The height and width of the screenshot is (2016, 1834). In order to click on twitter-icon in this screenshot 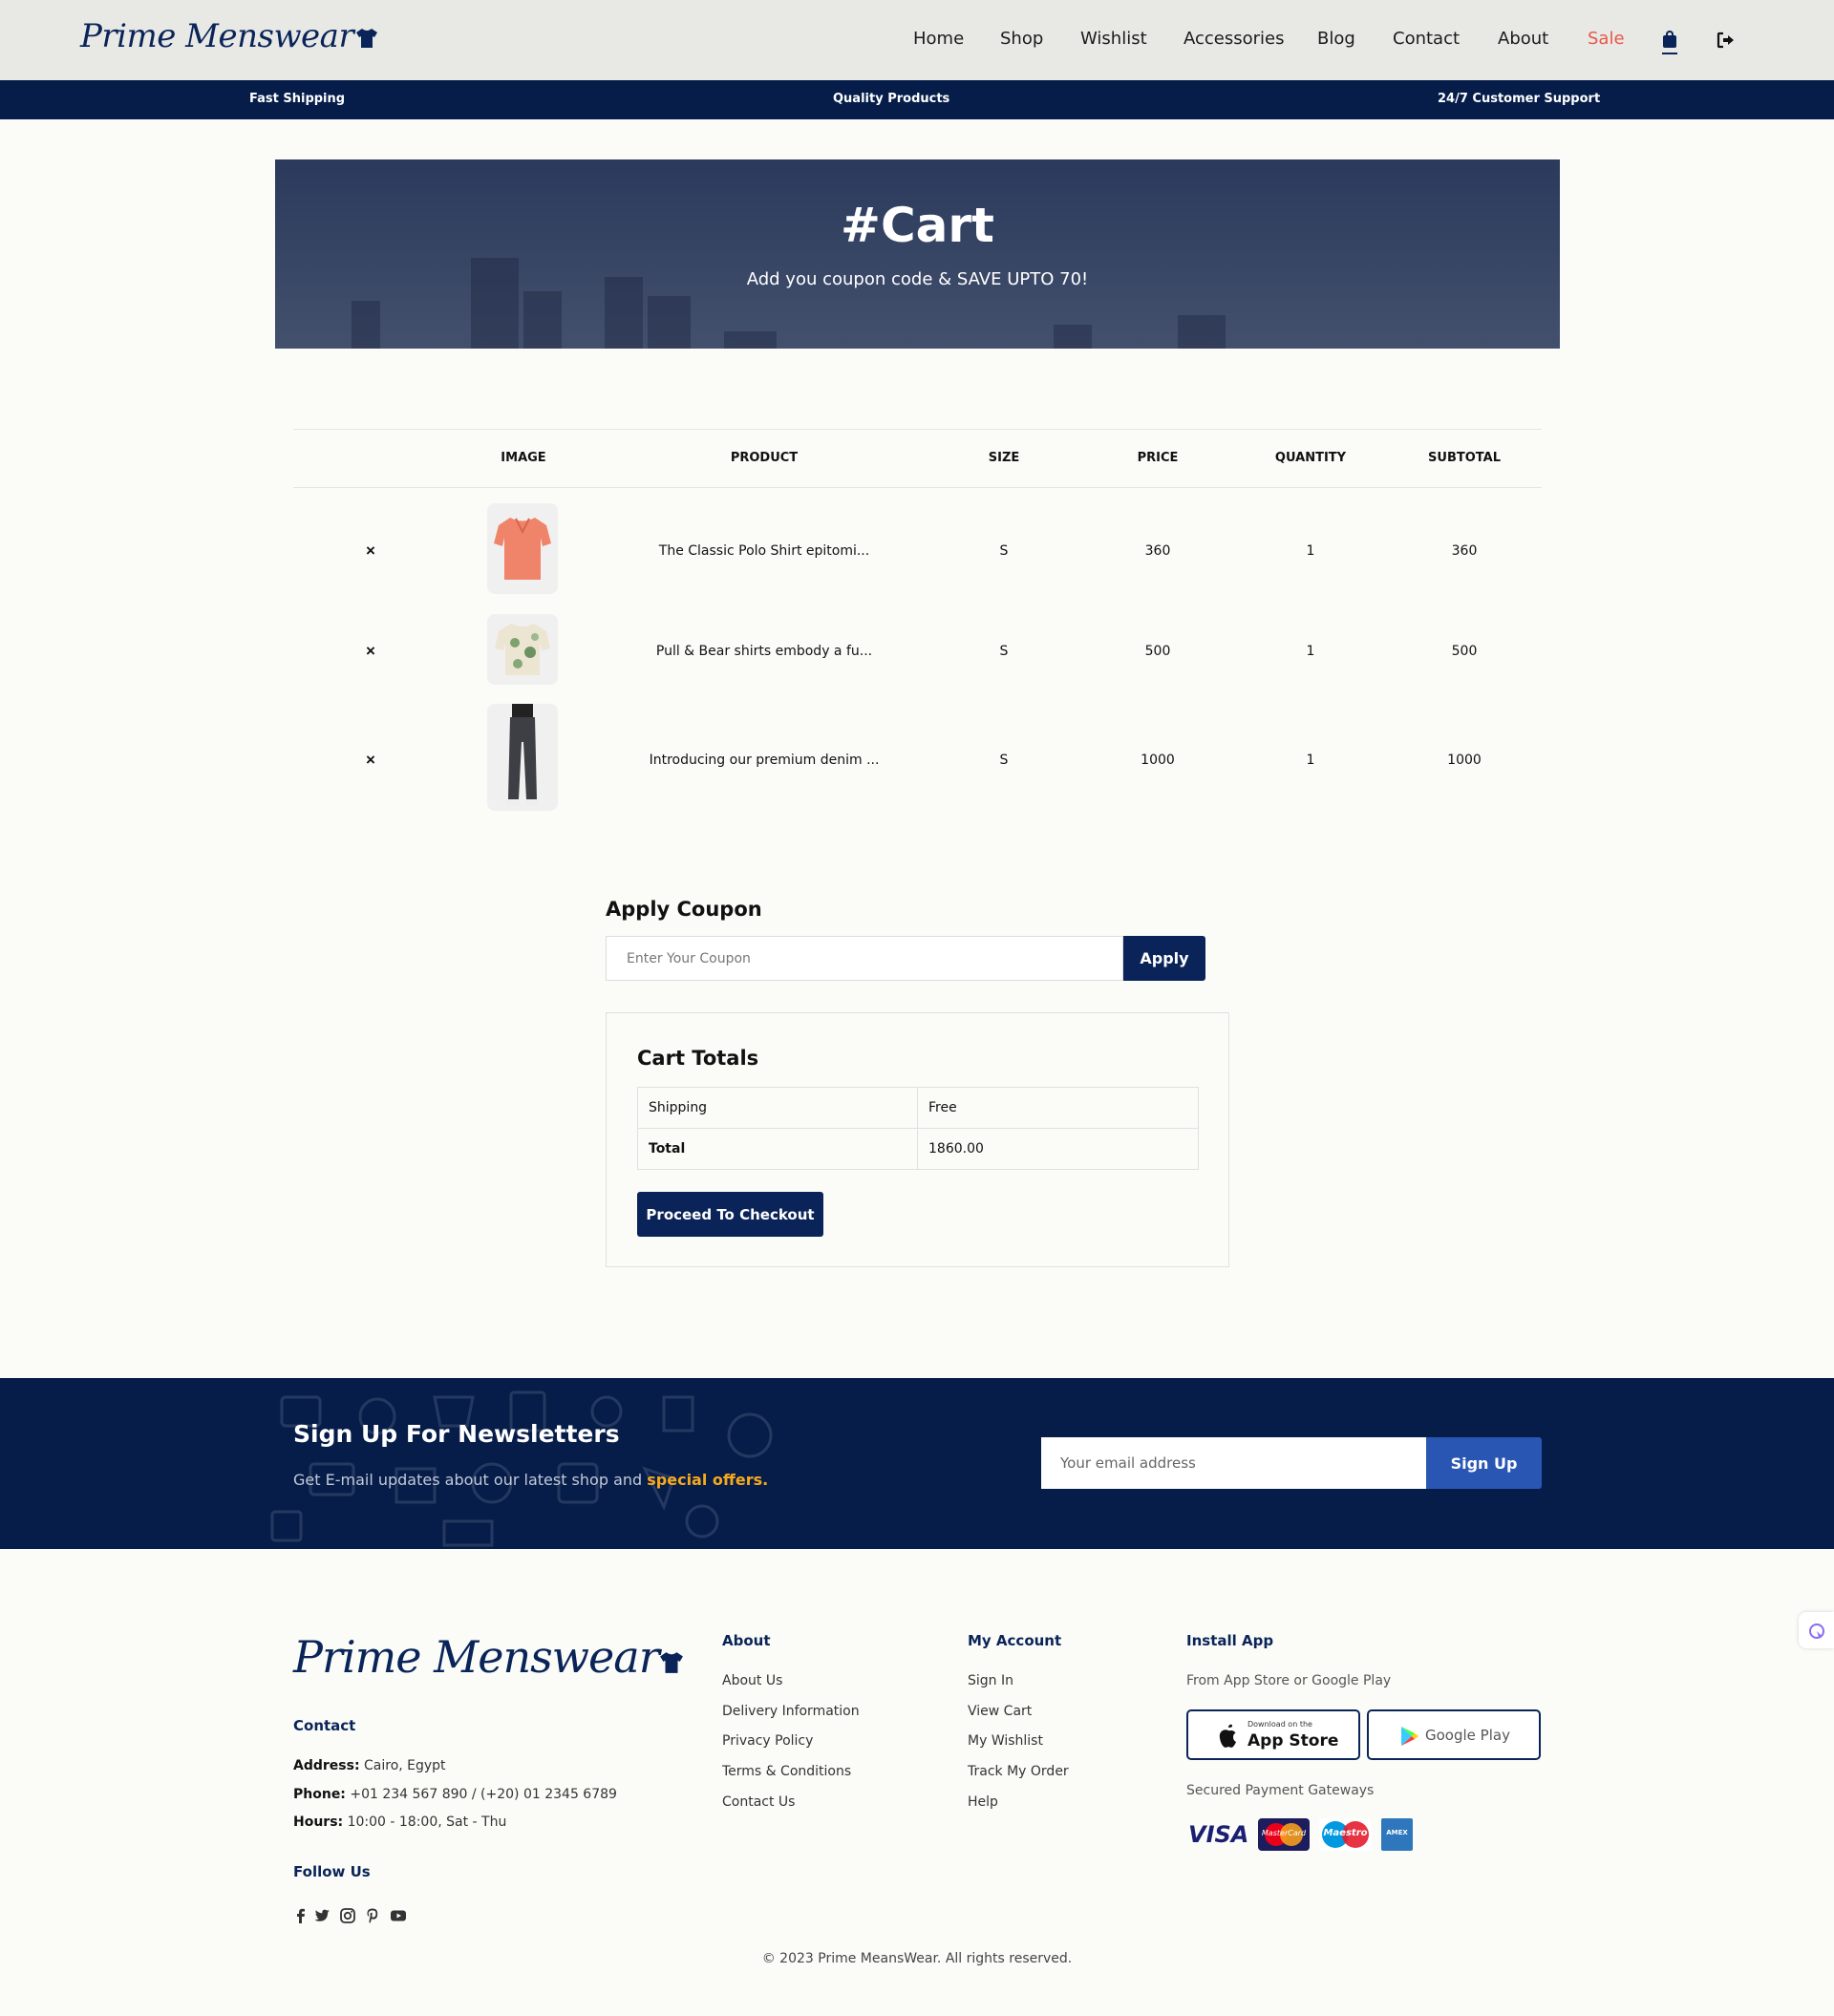, I will do `click(321, 1915)`.